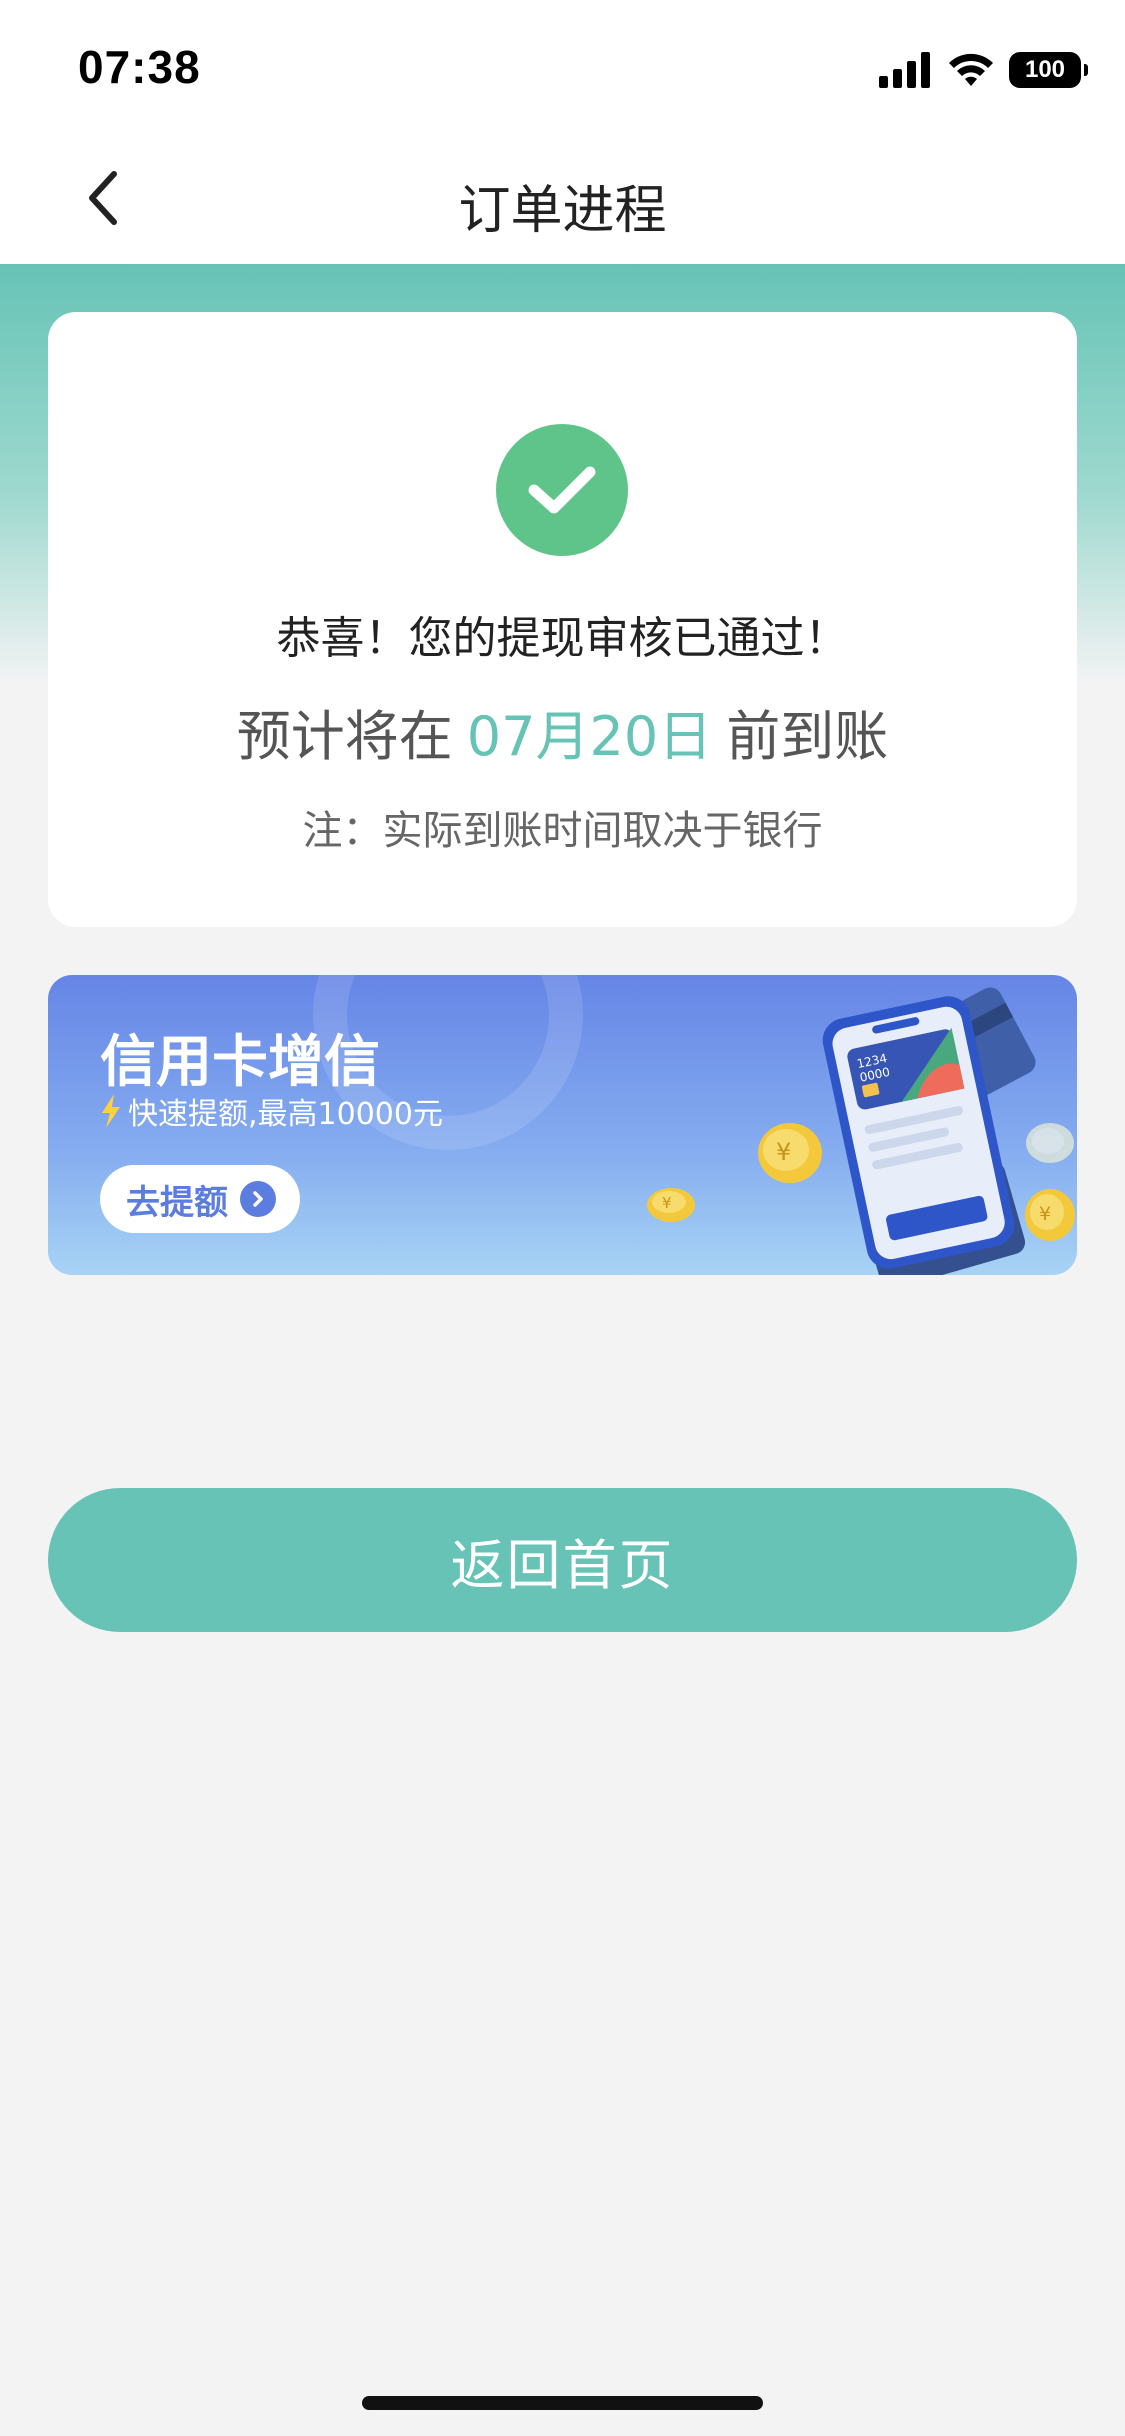  Describe the element at coordinates (258, 1199) in the screenshot. I see `arrow-right-icon` at that location.